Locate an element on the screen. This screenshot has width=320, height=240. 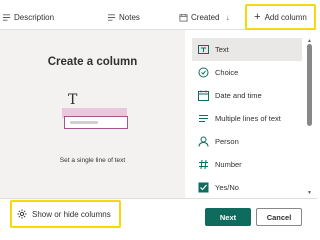
sort-descending-icon: ↓ is located at coordinates (227, 17).